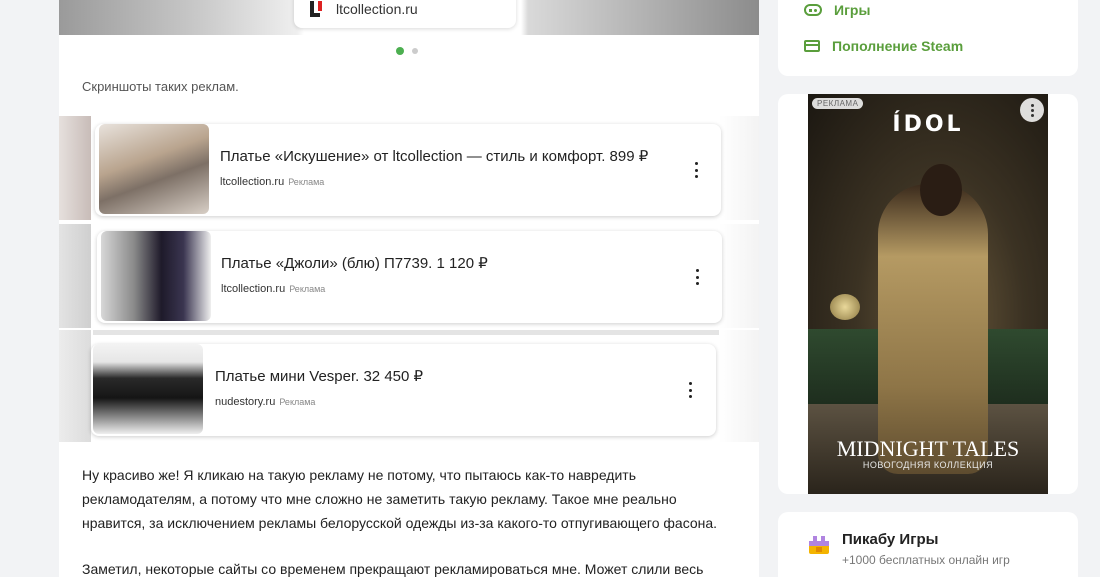  What do you see at coordinates (890, 539) in the screenshot?
I see `games-title: Пикабу Игры` at bounding box center [890, 539].